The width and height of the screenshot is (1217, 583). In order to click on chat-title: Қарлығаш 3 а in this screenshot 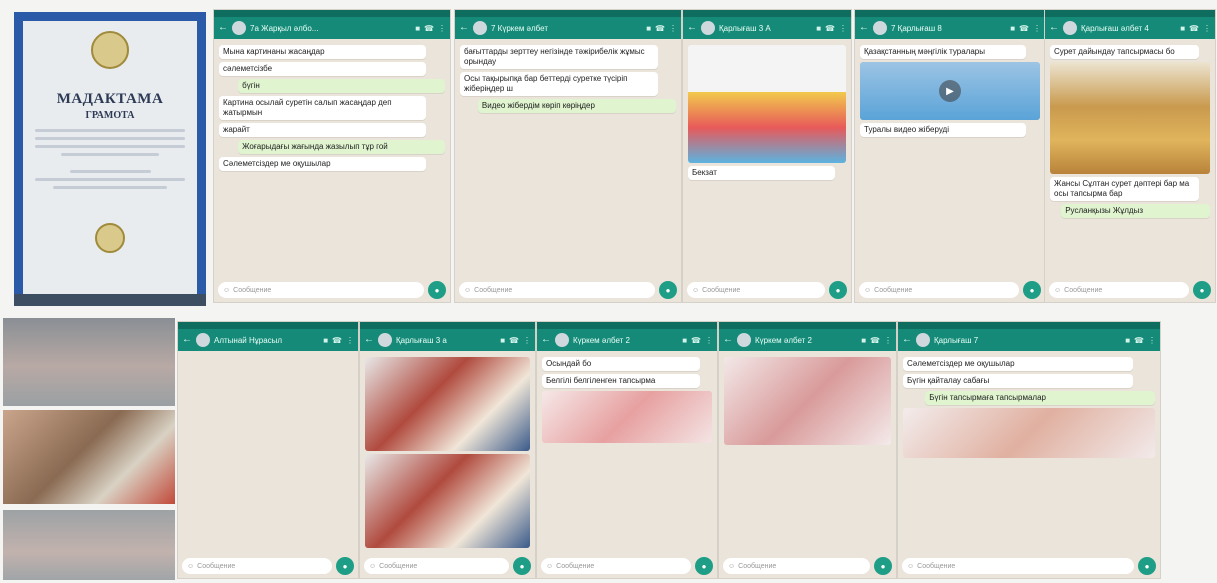, I will do `click(446, 340)`.